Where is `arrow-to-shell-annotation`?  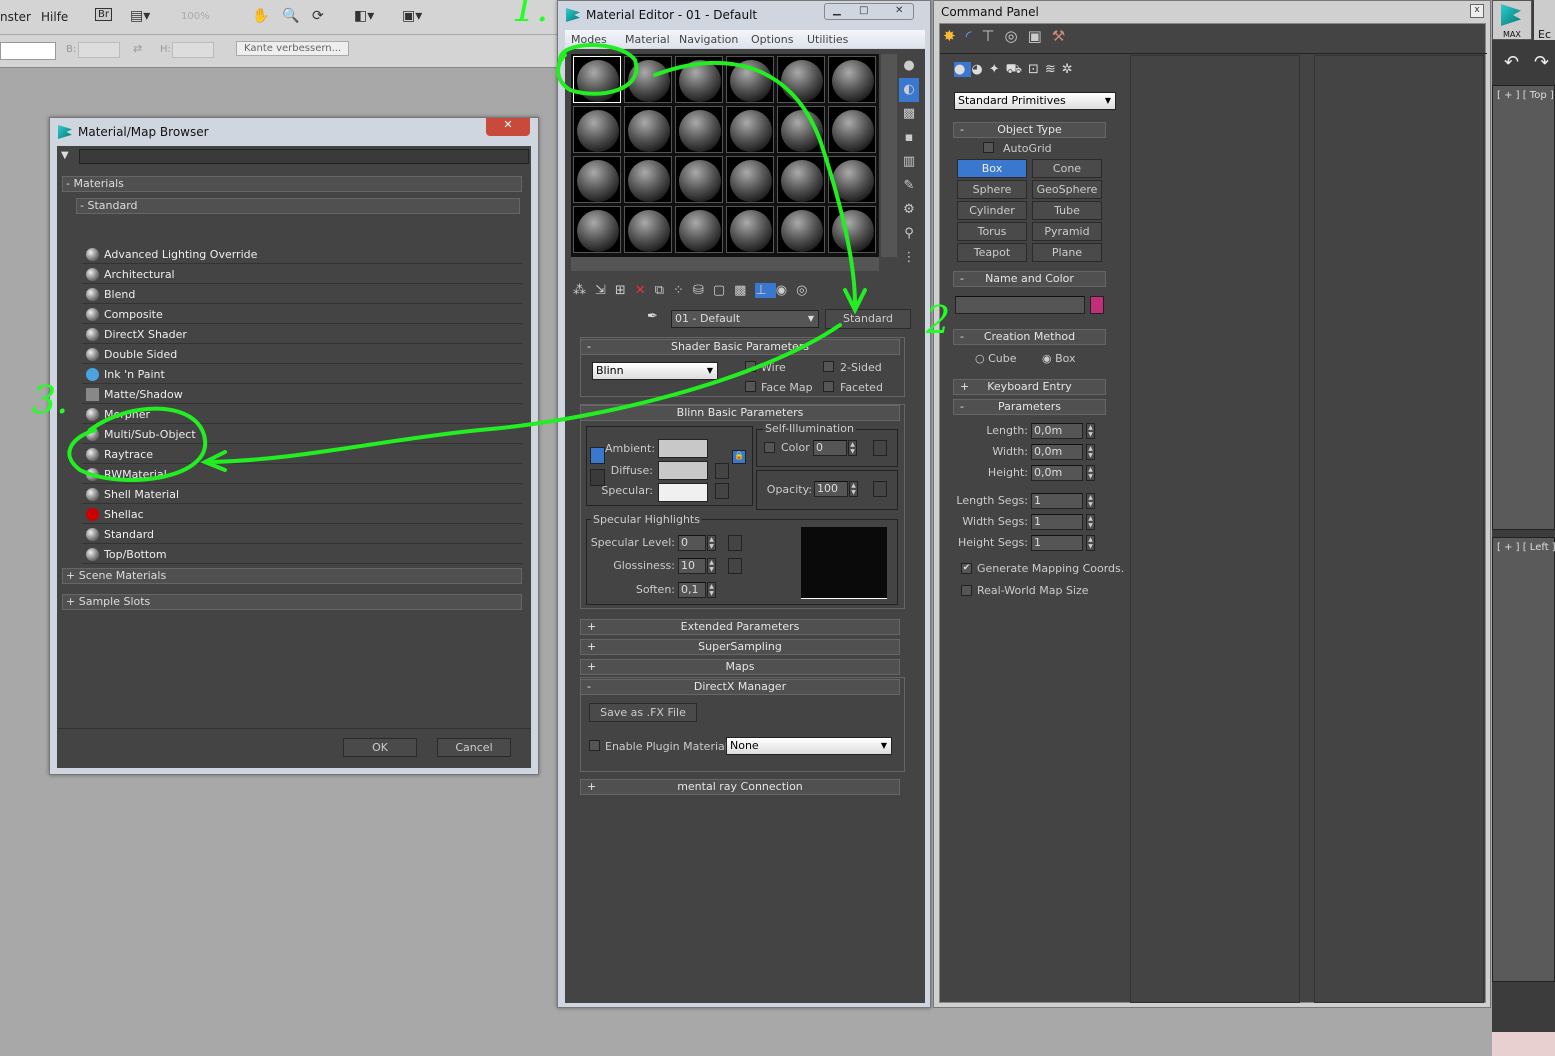 arrow-to-shell-annotation is located at coordinates (521, 397).